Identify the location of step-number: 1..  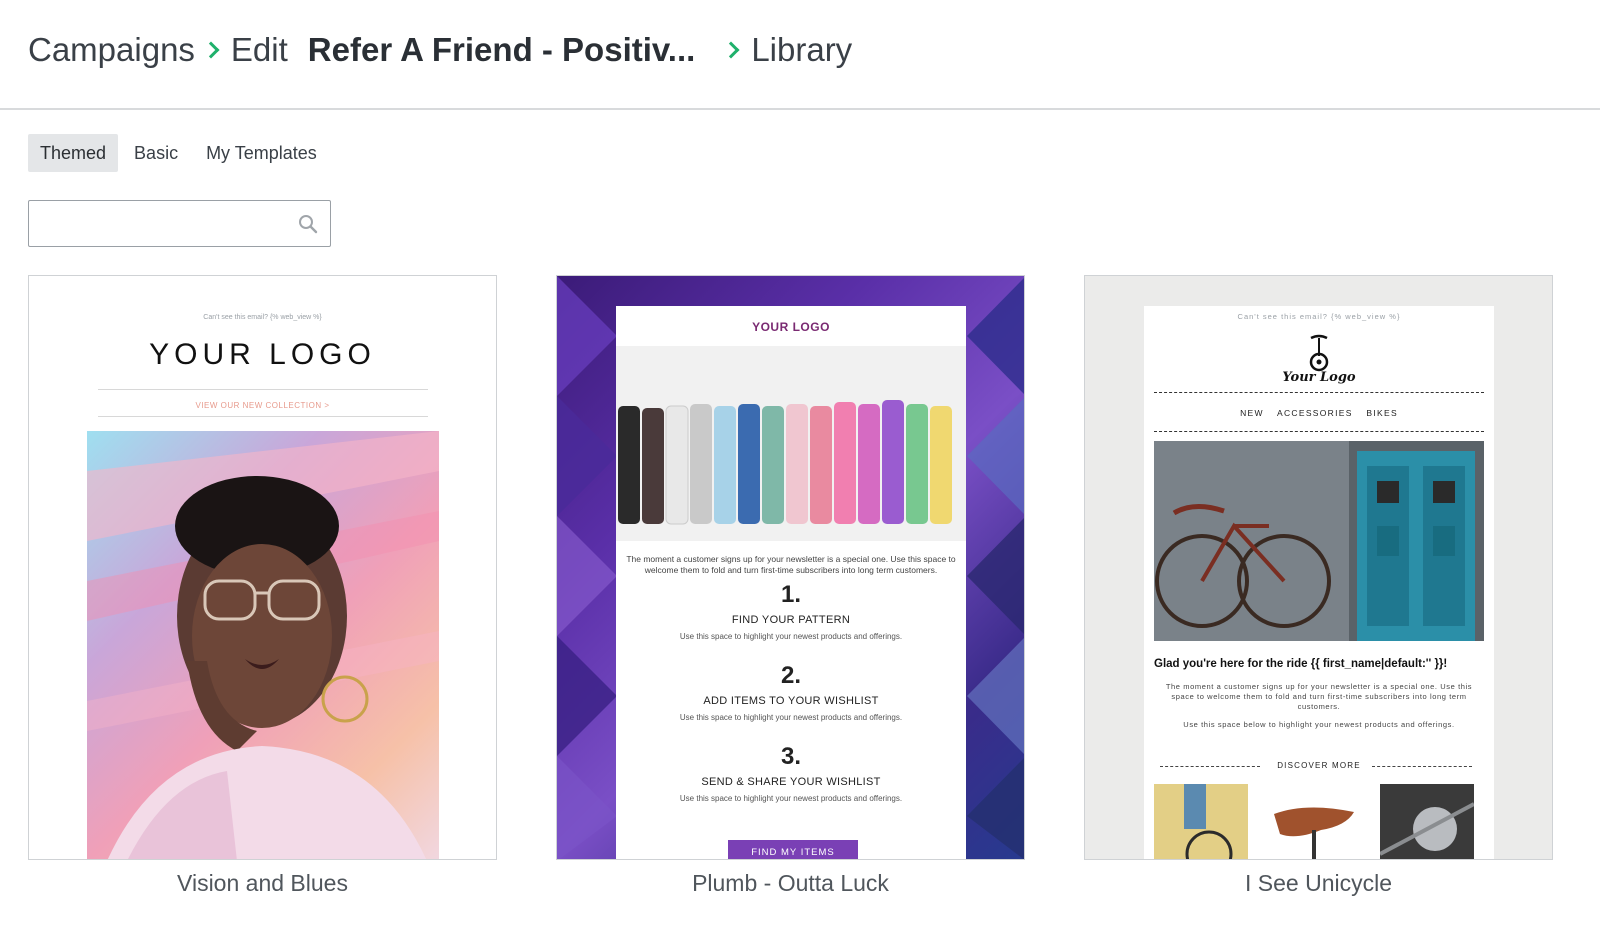
(790, 594).